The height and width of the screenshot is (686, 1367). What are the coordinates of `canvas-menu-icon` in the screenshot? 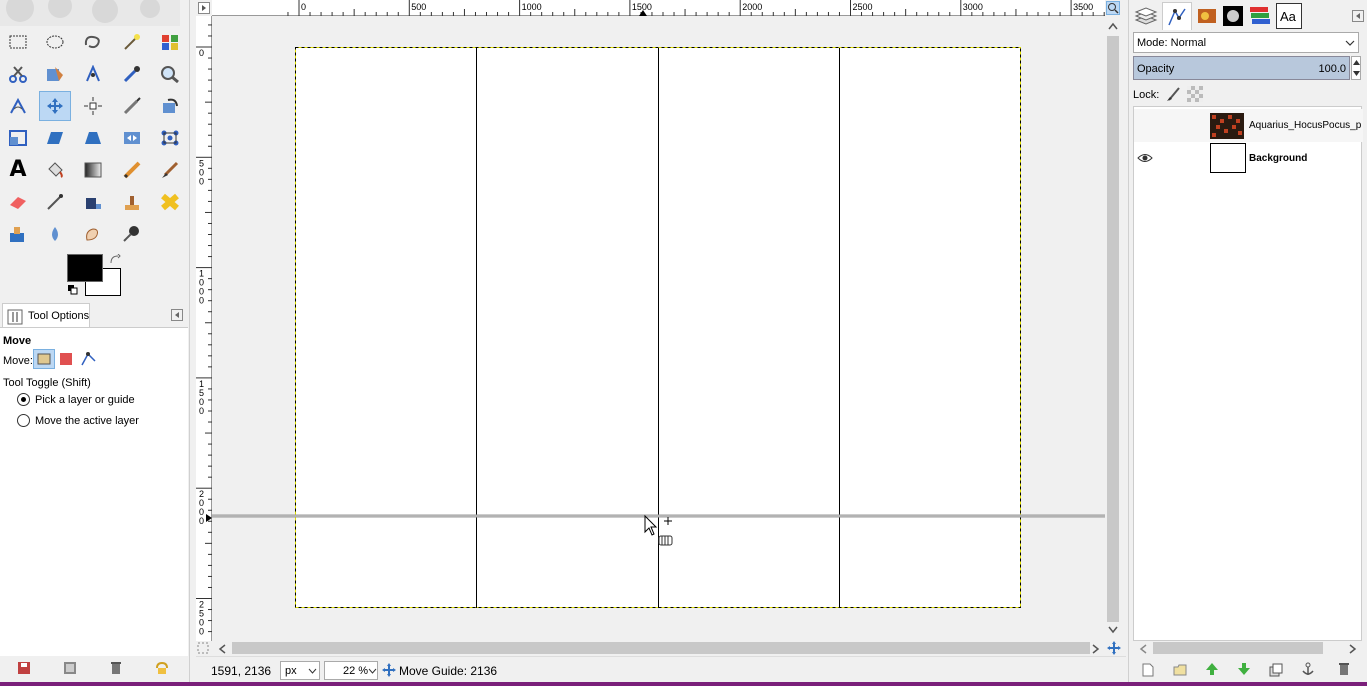 It's located at (204, 8).